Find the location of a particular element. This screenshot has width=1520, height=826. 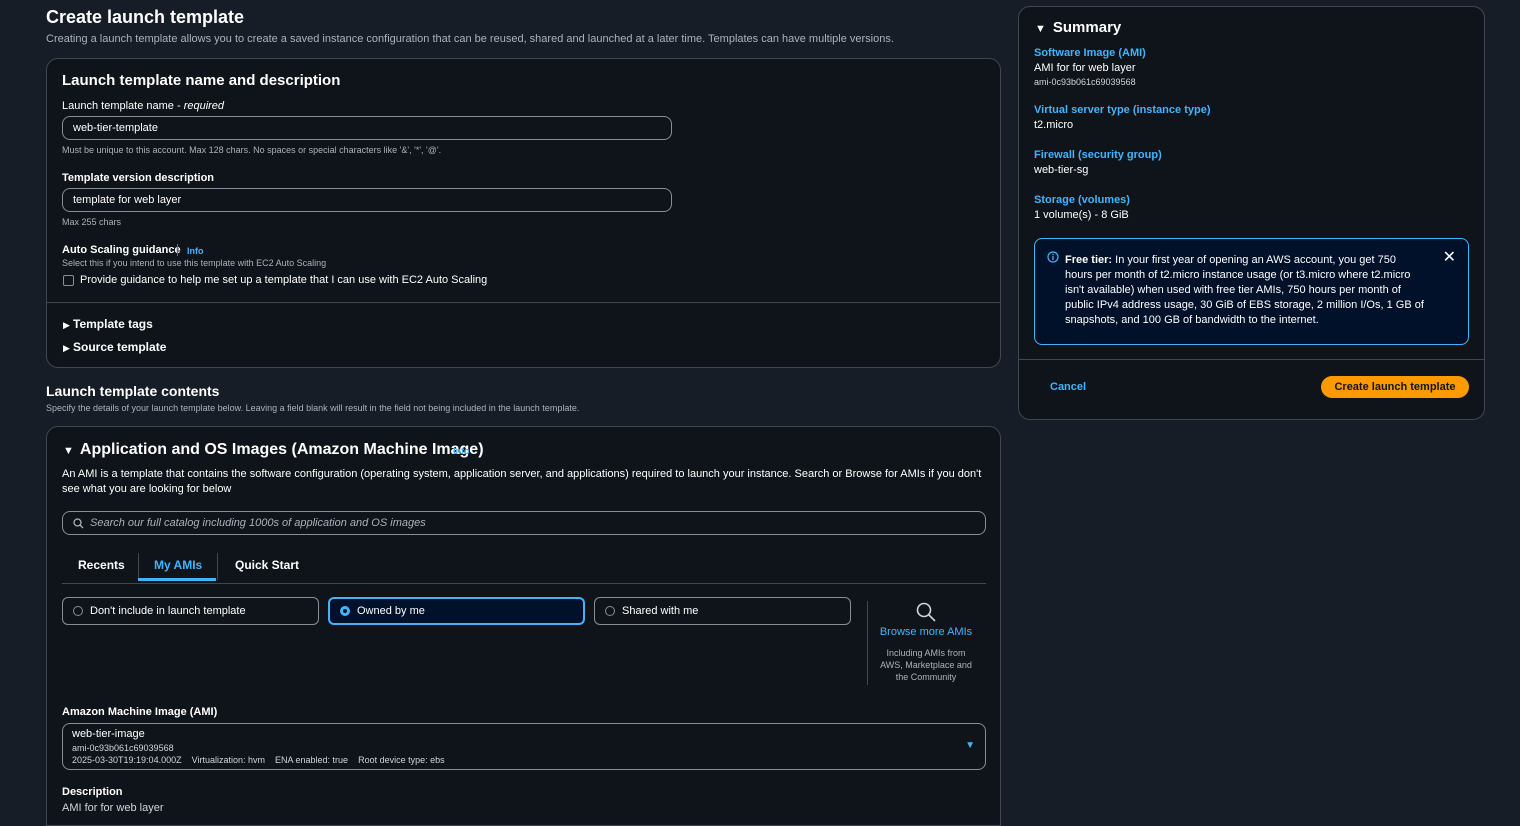

summary-storage-key: Storage (volumes) is located at coordinates (1082, 200).